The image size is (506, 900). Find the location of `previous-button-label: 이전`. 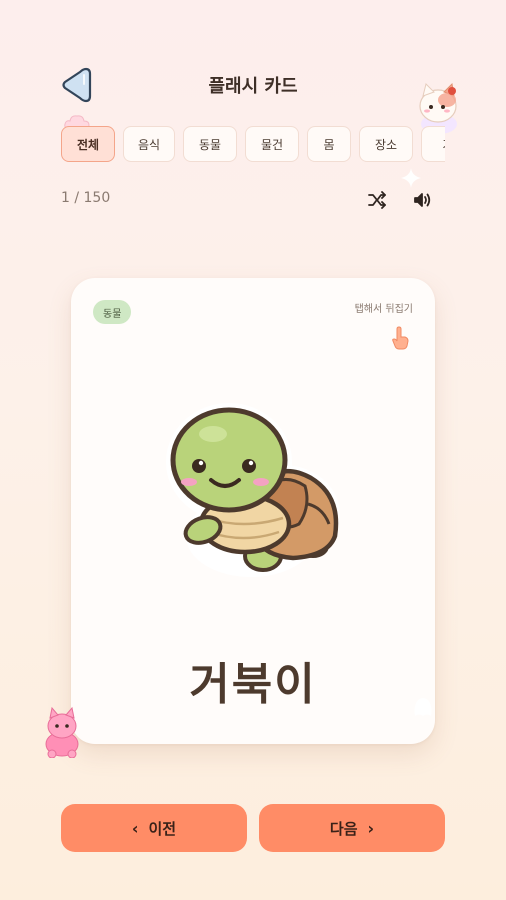

previous-button-label: 이전 is located at coordinates (162, 828).